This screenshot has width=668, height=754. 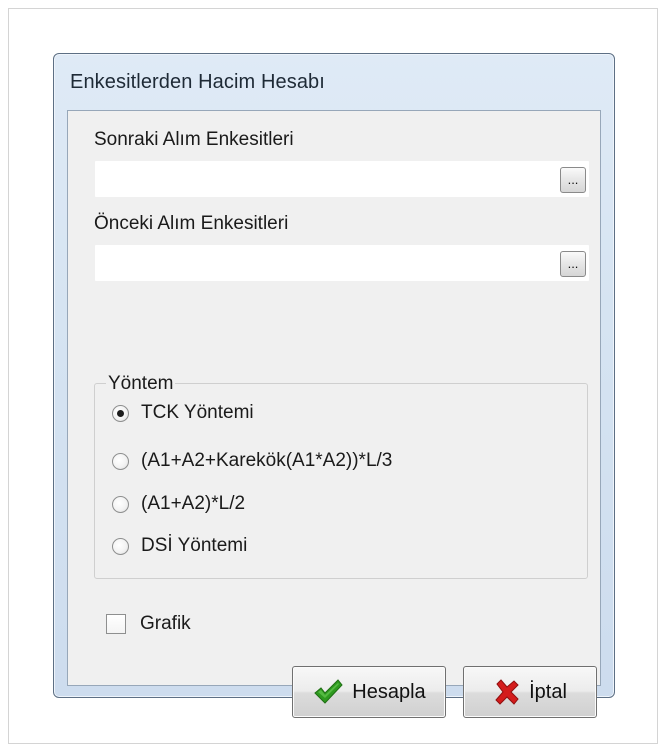 I want to click on next-sections-label: Sonraki Alım Enkesitleri, so click(x=194, y=139).